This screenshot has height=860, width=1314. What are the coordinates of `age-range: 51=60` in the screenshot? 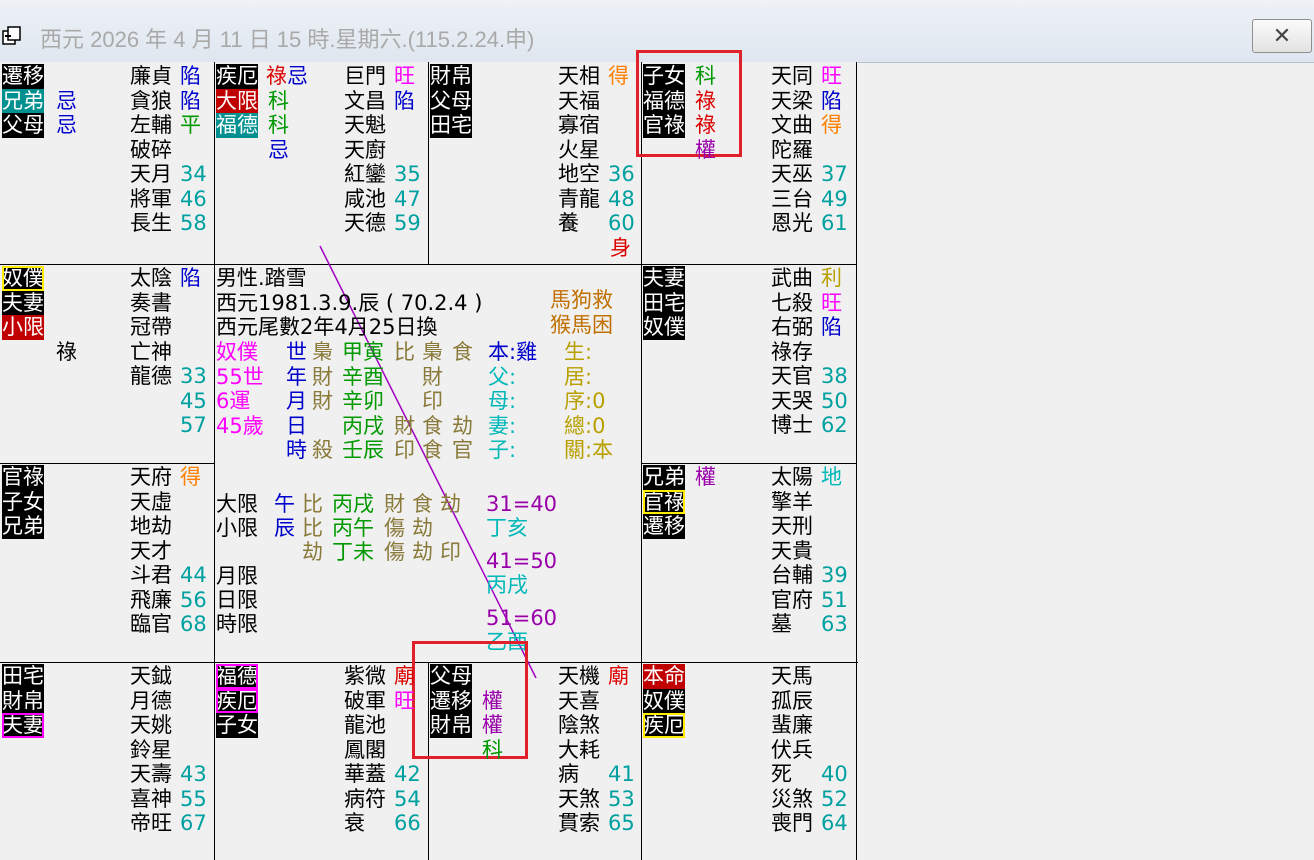 It's located at (522, 618).